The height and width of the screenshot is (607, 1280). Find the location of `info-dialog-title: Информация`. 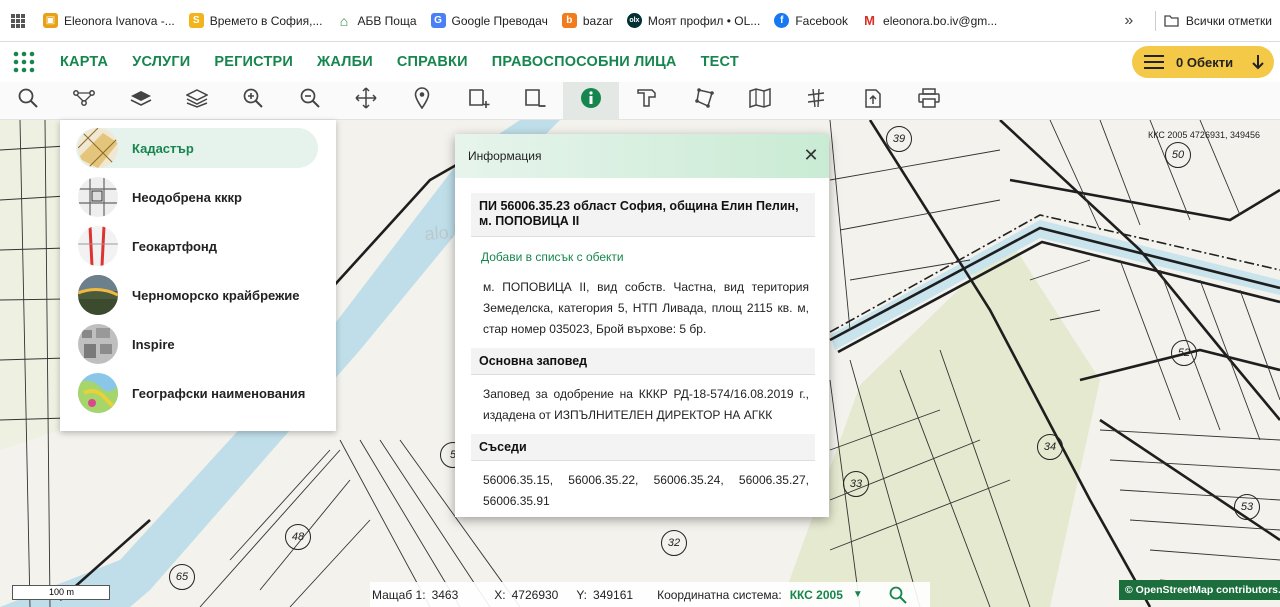

info-dialog-title: Информация is located at coordinates (505, 156).